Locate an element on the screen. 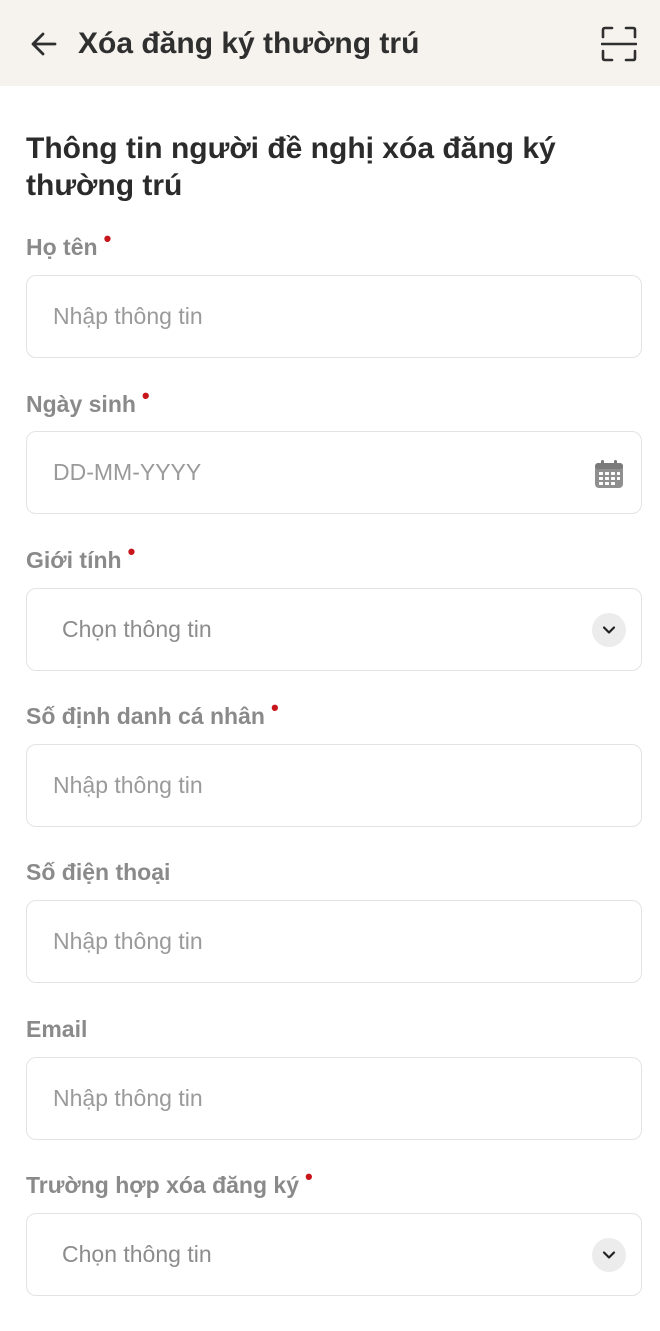 This screenshot has height=1331, width=660. calendar-icon is located at coordinates (609, 474).